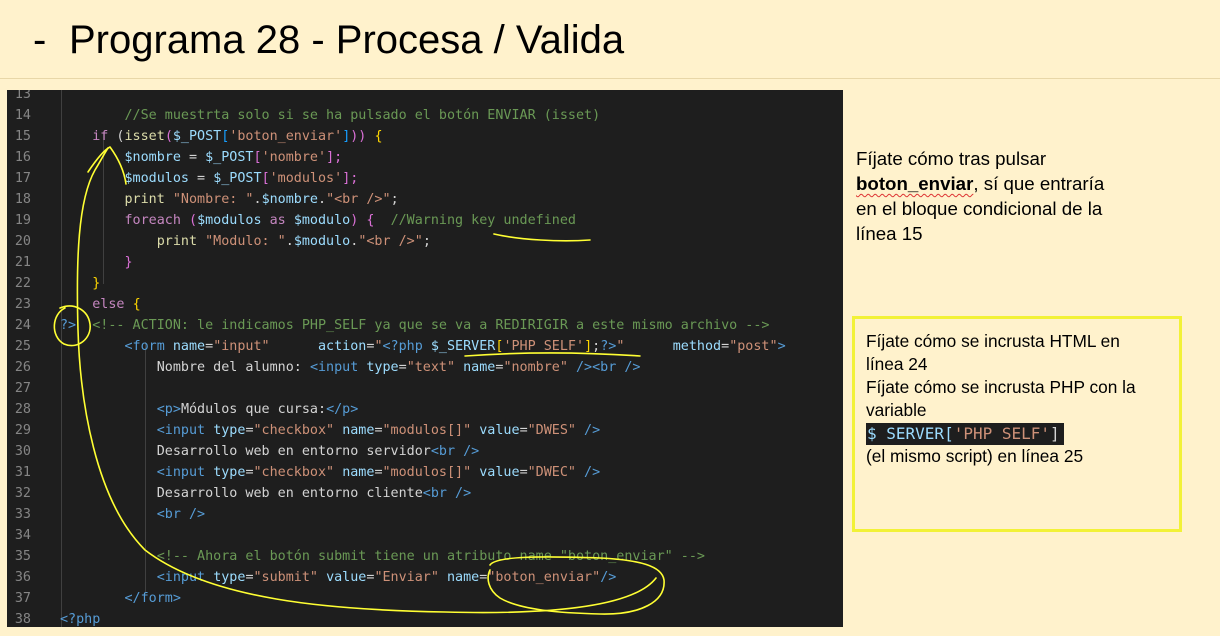  What do you see at coordinates (213, 199) in the screenshot?
I see `code-token: "Nombre: "` at bounding box center [213, 199].